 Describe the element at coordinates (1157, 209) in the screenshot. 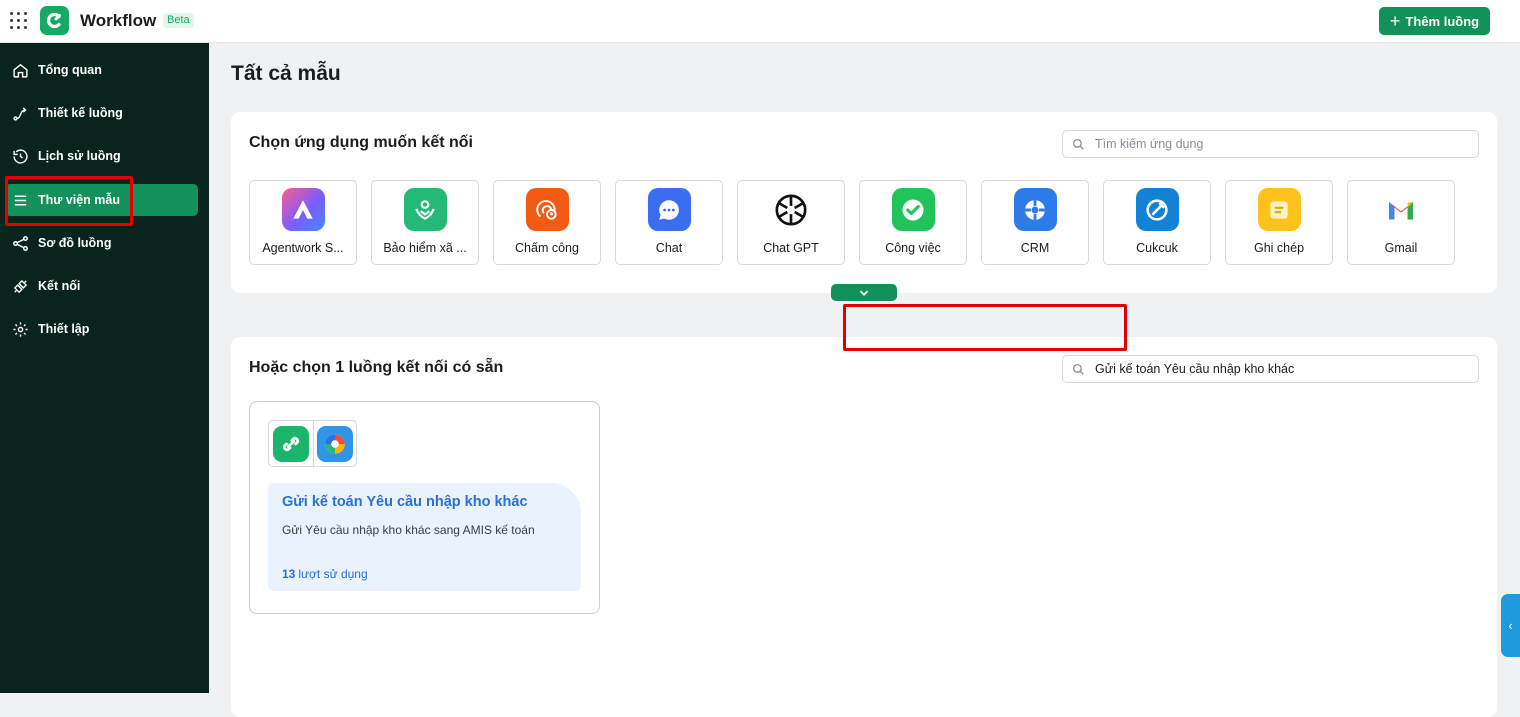

I see `cukcuk-icon` at that location.